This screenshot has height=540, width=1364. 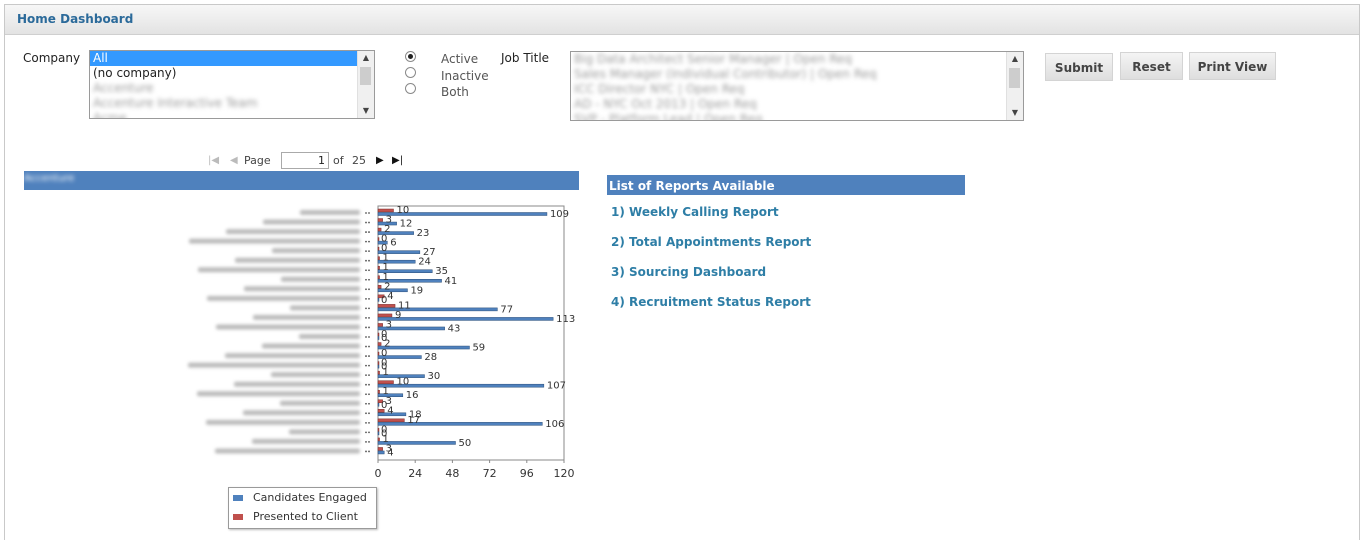 What do you see at coordinates (213, 161) in the screenshot?
I see `first-page-icon: |◀` at bounding box center [213, 161].